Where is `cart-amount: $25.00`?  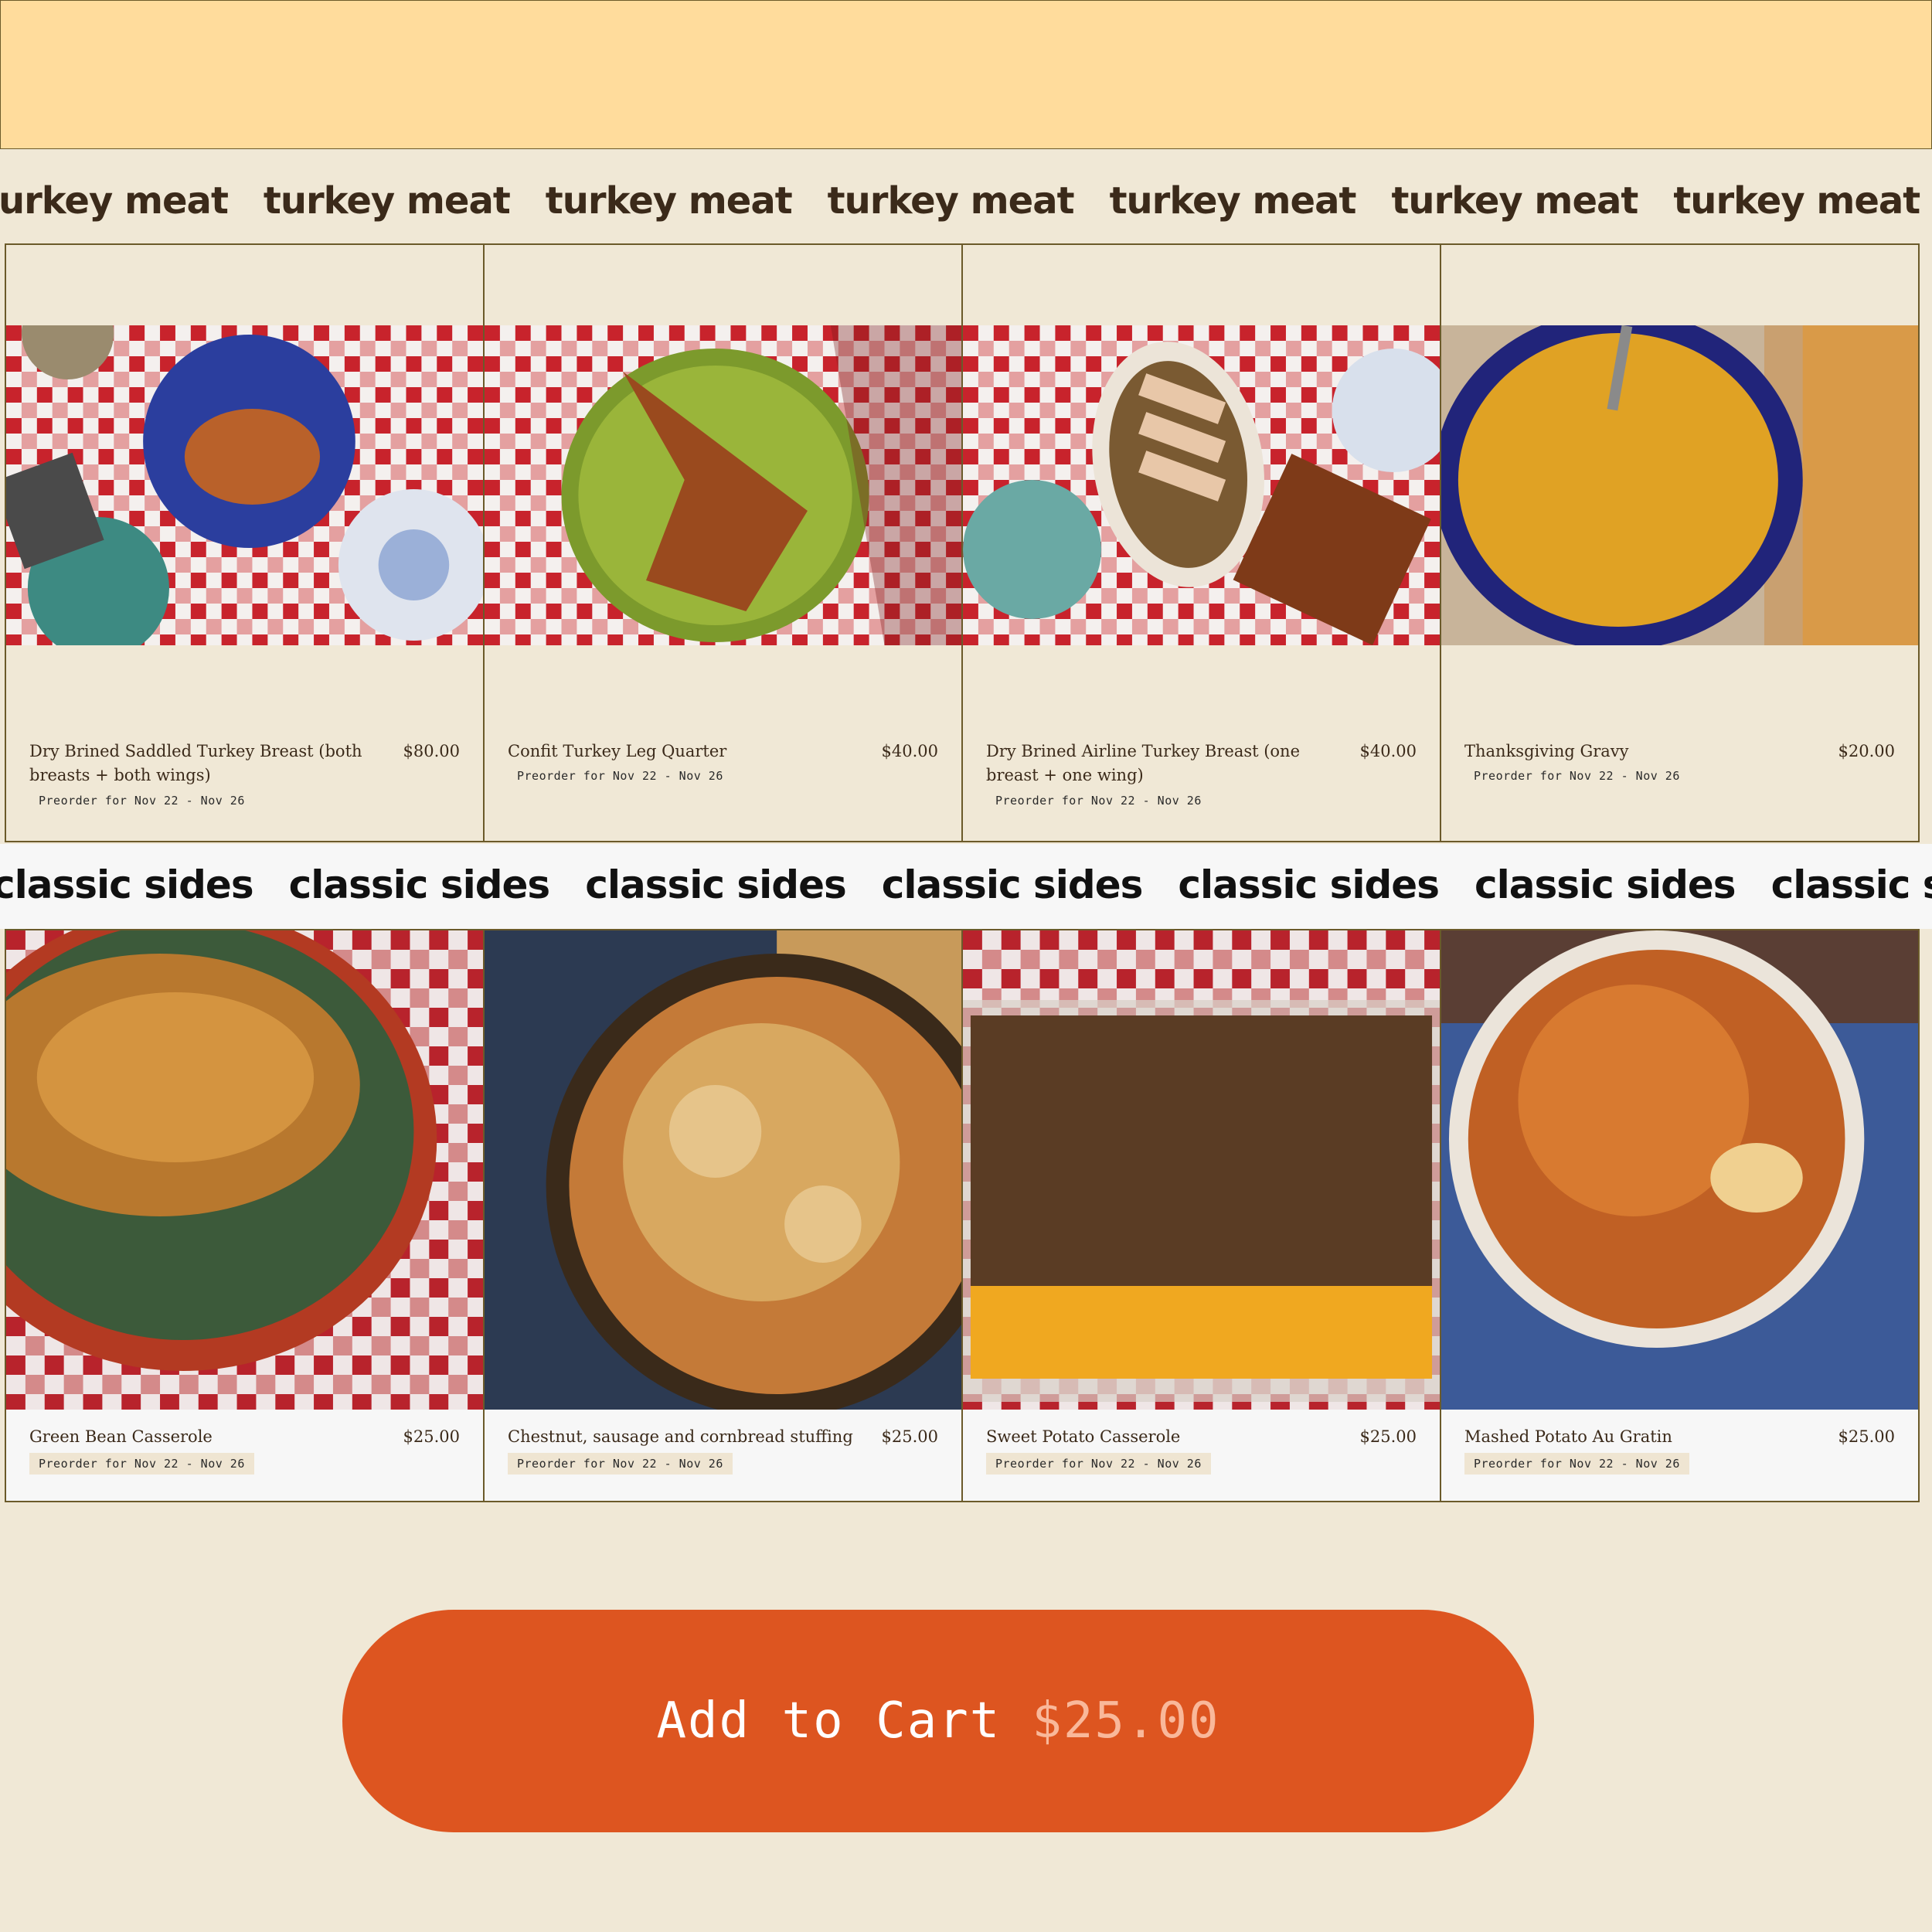
cart-amount: $25.00 is located at coordinates (1126, 1721).